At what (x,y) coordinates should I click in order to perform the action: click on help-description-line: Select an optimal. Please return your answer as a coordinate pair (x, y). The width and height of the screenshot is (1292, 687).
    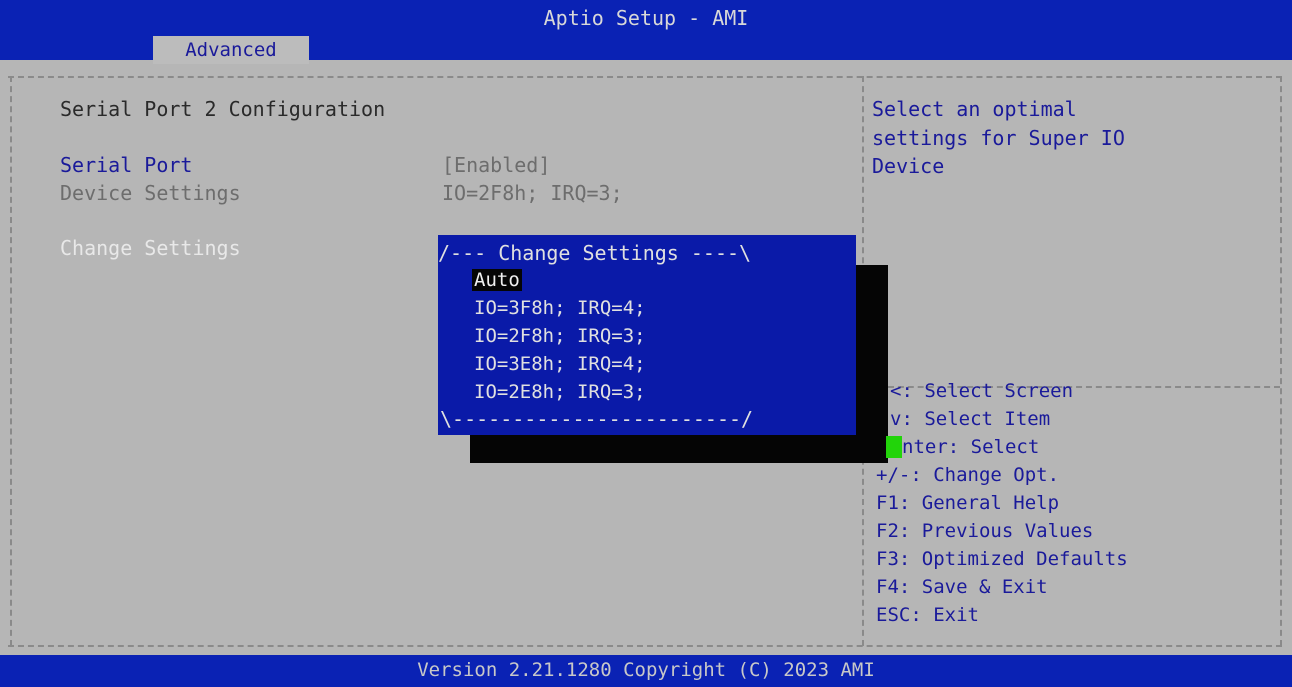
    Looking at the image, I should click on (974, 109).